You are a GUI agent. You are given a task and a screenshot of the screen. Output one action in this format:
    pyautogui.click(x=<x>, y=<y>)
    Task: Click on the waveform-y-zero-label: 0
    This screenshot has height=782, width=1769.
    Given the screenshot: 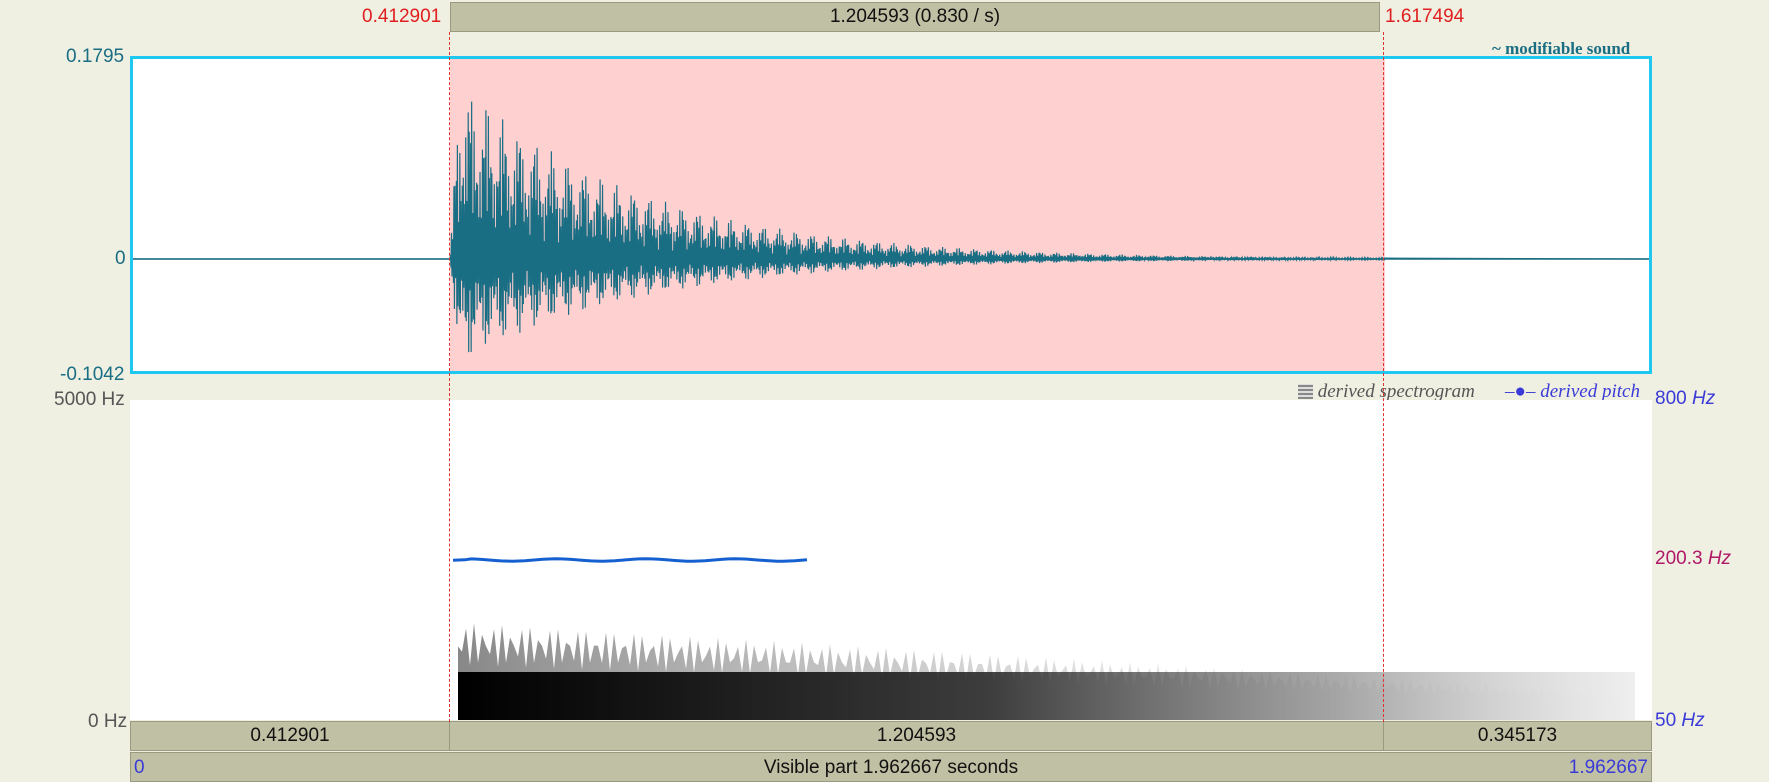 What is the action you would take?
    pyautogui.click(x=120, y=258)
    